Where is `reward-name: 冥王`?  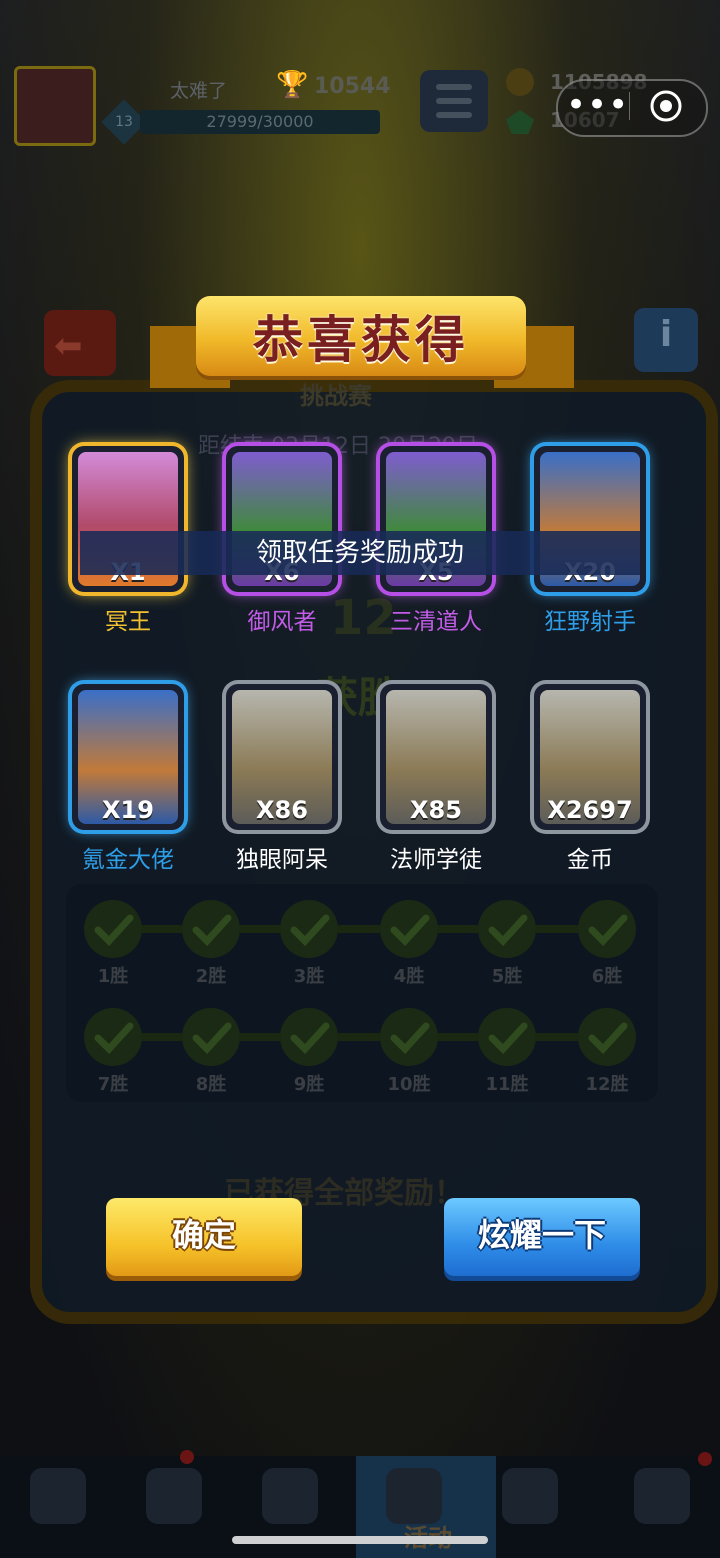 reward-name: 冥王 is located at coordinates (128, 622).